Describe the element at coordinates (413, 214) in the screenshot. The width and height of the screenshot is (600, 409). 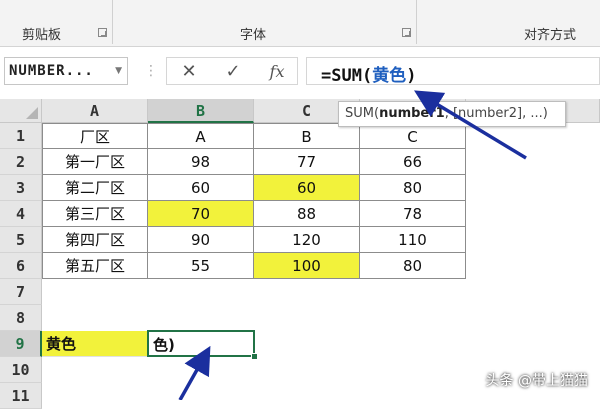
I see `table-cell: 78` at that location.